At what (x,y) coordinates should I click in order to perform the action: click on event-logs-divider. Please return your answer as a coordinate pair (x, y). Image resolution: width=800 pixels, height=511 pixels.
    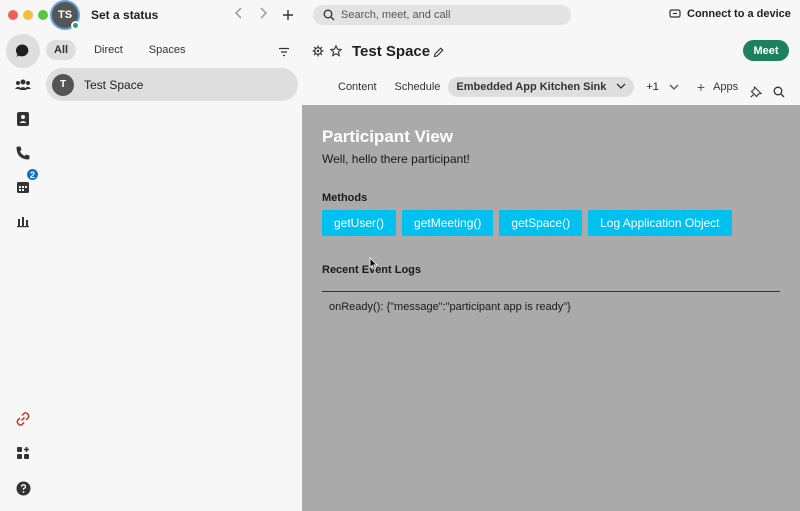
    Looking at the image, I should click on (551, 291).